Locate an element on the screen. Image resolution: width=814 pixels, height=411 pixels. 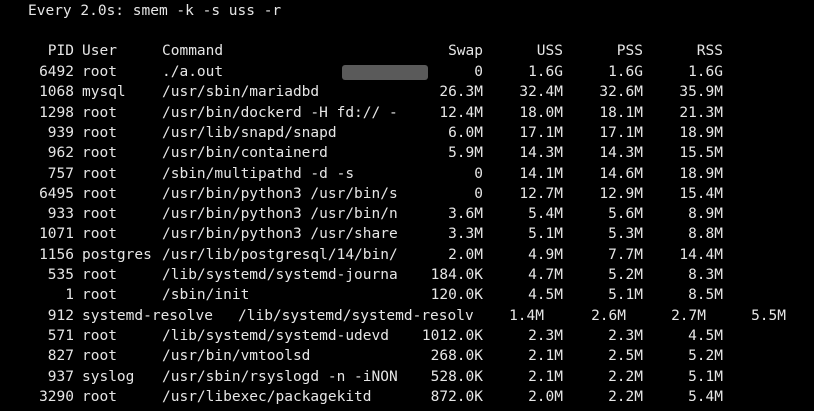
pid-cell: 1071 is located at coordinates (56, 234).